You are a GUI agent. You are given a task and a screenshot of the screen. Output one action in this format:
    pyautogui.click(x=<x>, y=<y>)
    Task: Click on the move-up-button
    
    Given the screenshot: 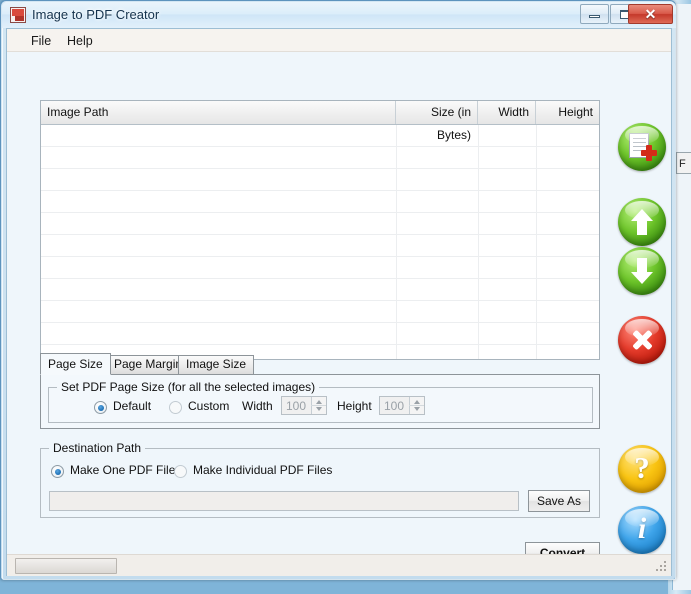 What is the action you would take?
    pyautogui.click(x=642, y=222)
    